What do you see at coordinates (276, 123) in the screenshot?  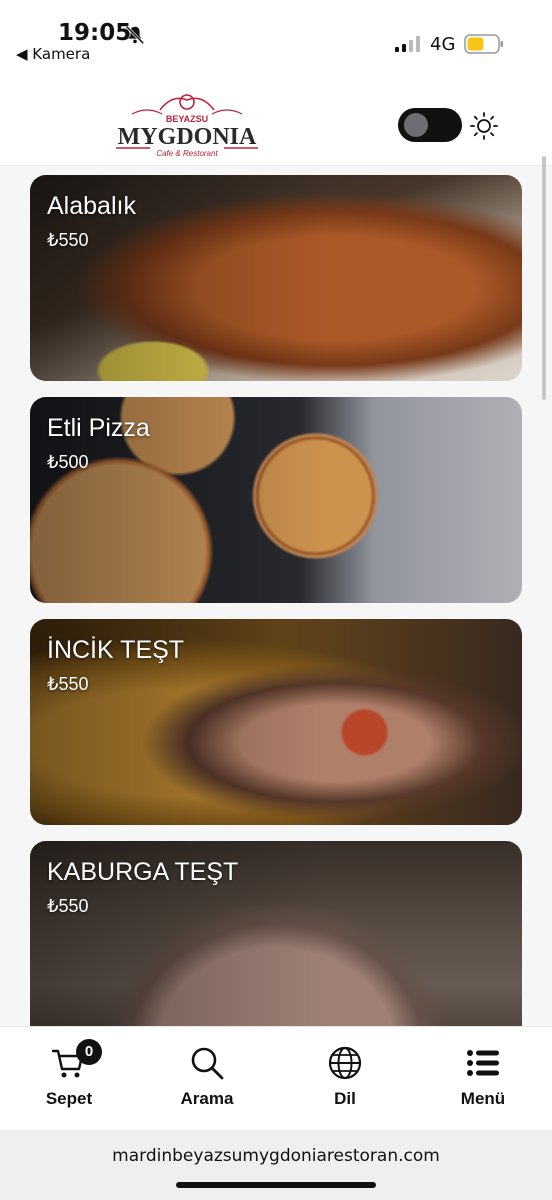 I see `app-header: BEYAZSU MYGDONIA Cafe & Restorant` at bounding box center [276, 123].